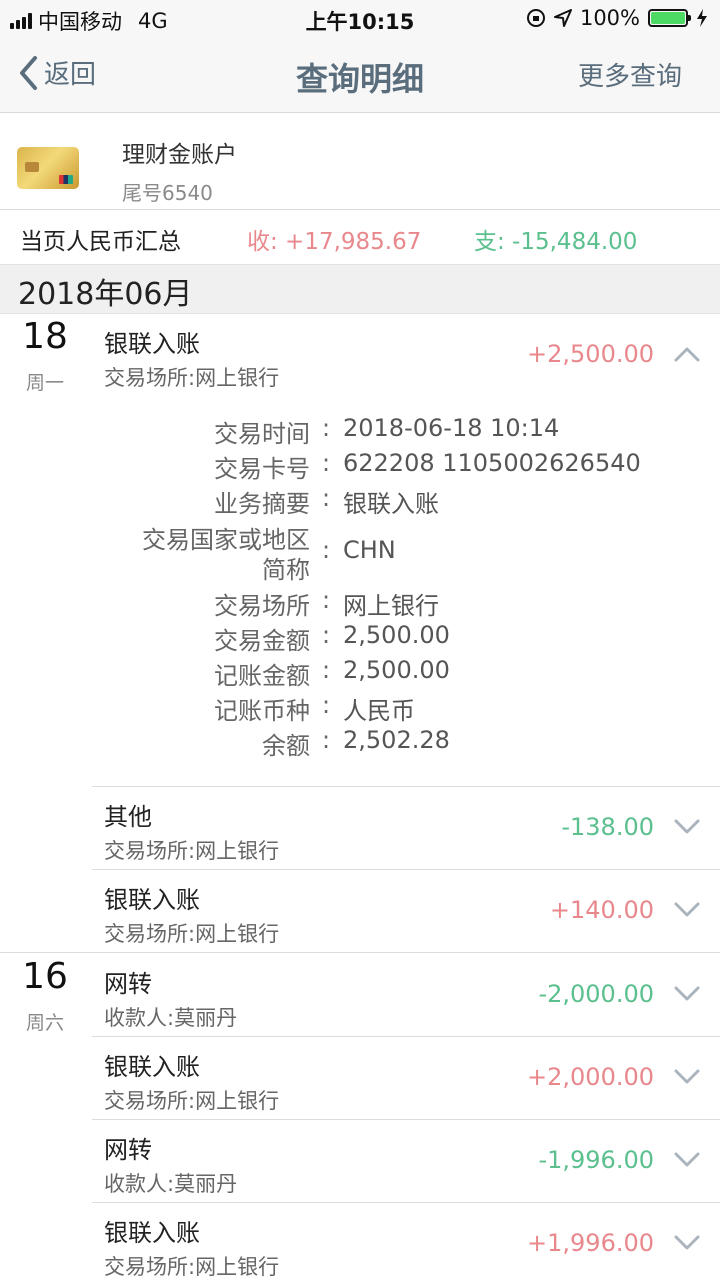 The height and width of the screenshot is (1281, 720). I want to click on detail-label: 记账金额, so click(262, 676).